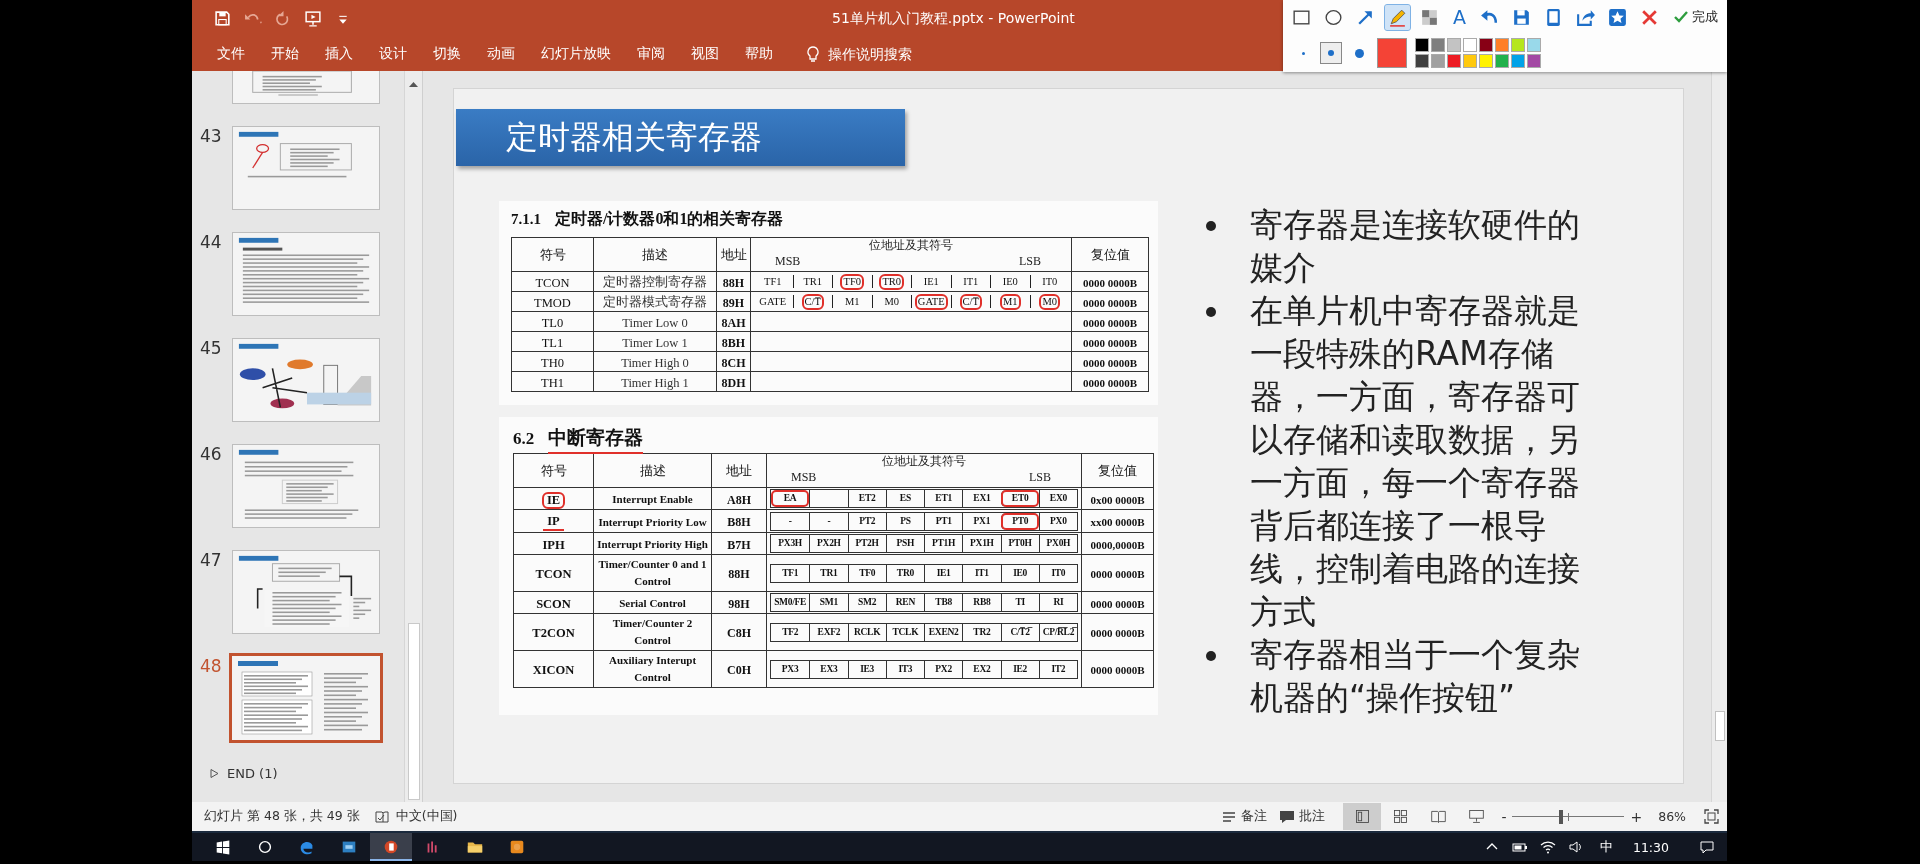 The image size is (1920, 864). I want to click on bit-cell-text: TF1, so click(790, 573).